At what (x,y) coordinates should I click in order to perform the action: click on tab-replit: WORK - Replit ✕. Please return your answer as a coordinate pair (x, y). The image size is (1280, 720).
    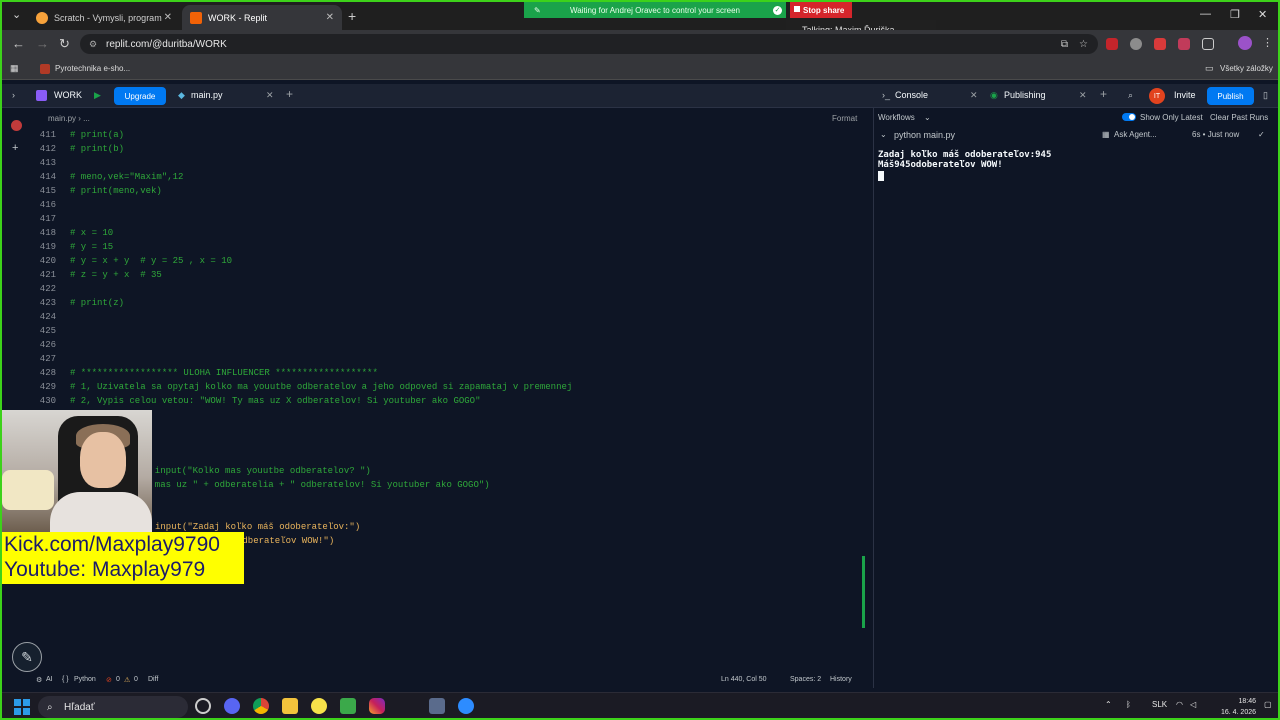
    Looking at the image, I should click on (262, 17).